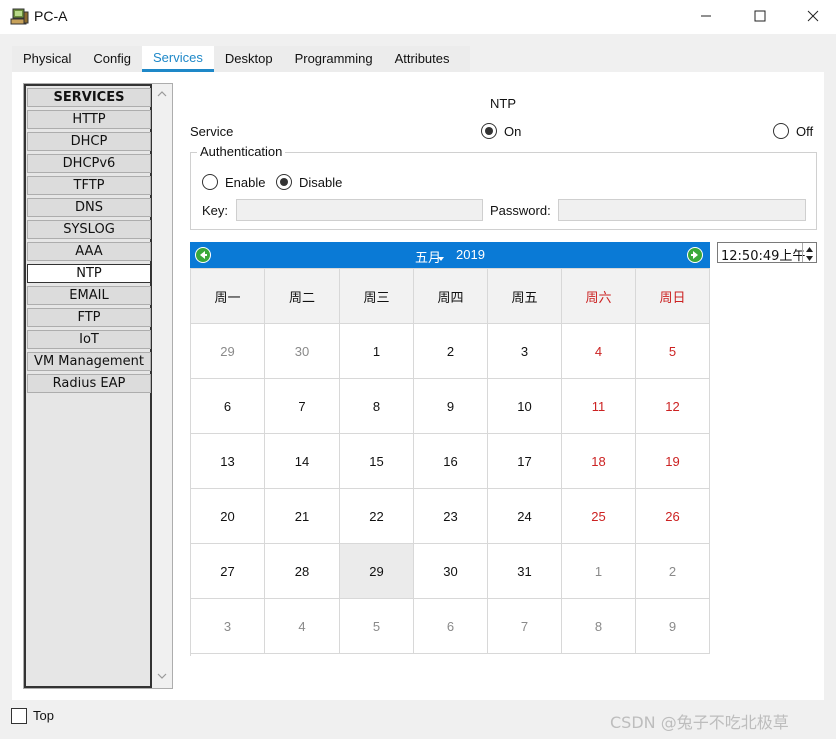 The width and height of the screenshot is (836, 739). Describe the element at coordinates (321, 182) in the screenshot. I see `auth-disable-label: Disable` at that location.